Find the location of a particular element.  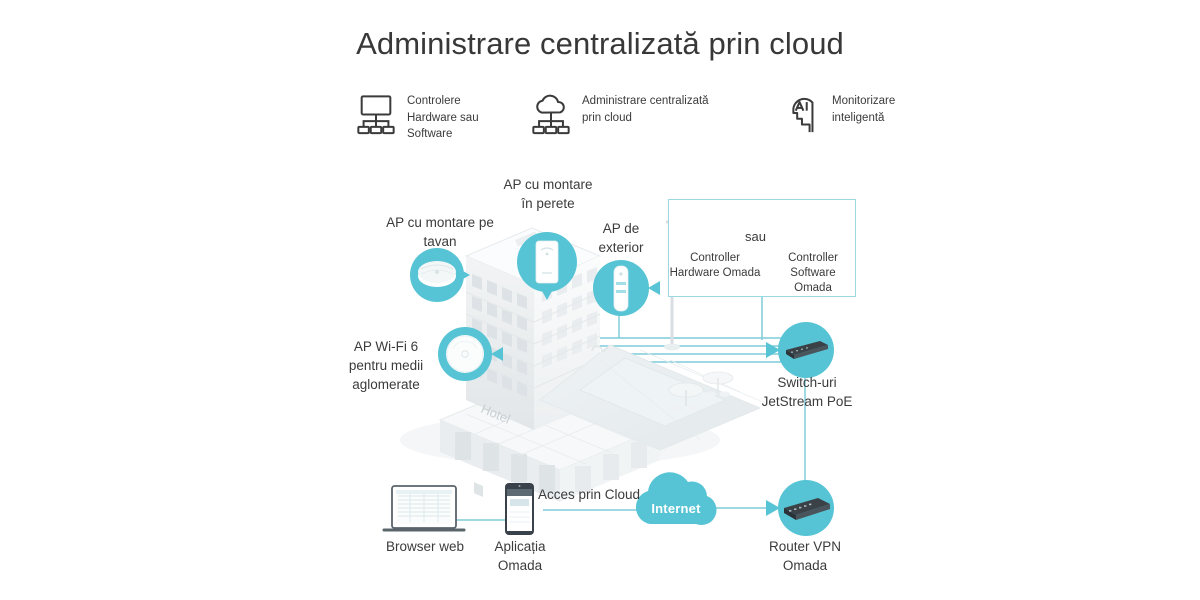

wifi6-ap-device is located at coordinates (465, 354).